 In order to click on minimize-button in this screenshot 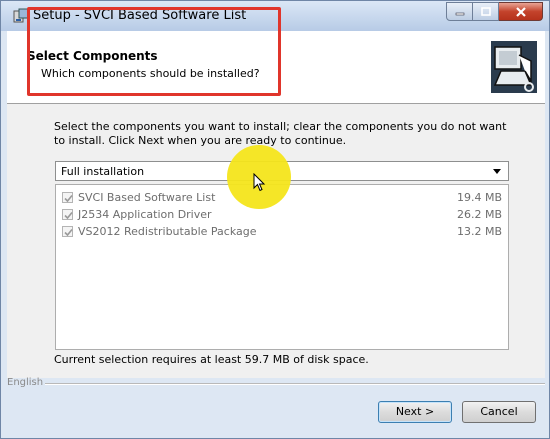, I will do `click(459, 11)`.